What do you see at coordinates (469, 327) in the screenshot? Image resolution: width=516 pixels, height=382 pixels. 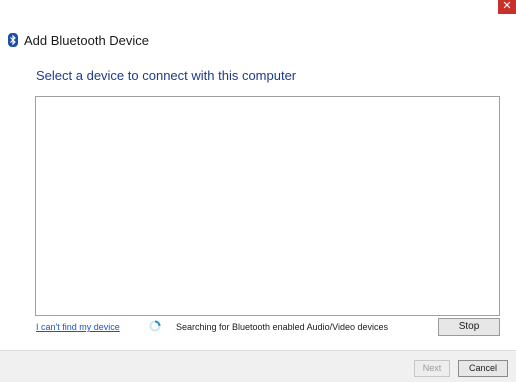 I see `stop-button: Stop` at bounding box center [469, 327].